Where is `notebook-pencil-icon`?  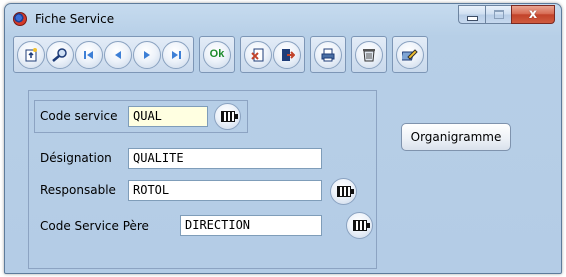 notebook-pencil-icon is located at coordinates (410, 54).